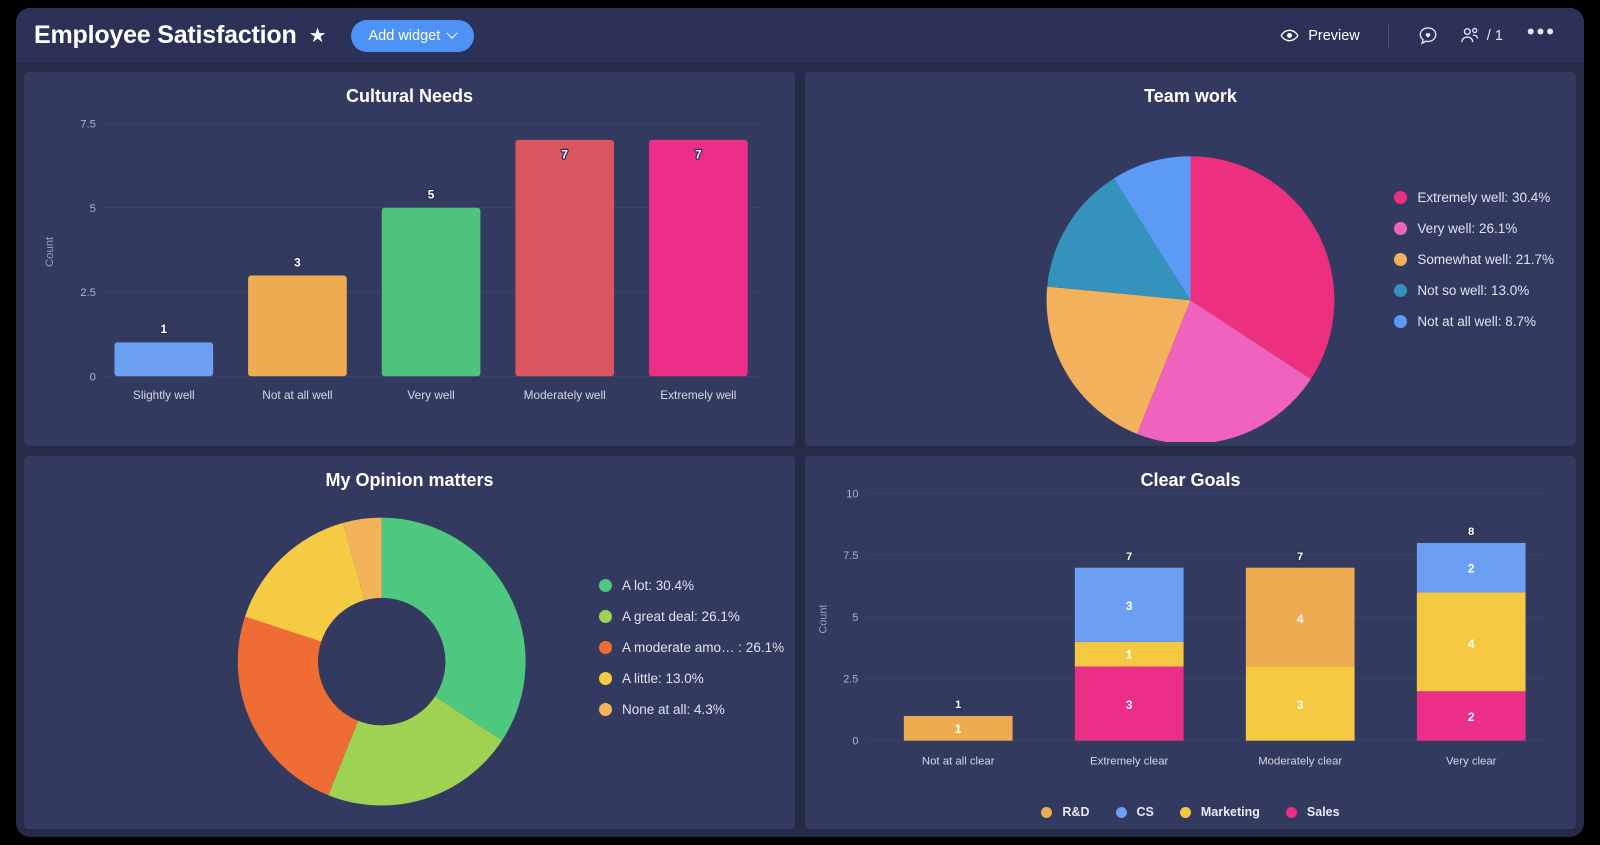 Image resolution: width=1600 pixels, height=845 pixels. I want to click on legend-item: Not so well: 13.0%, so click(1474, 290).